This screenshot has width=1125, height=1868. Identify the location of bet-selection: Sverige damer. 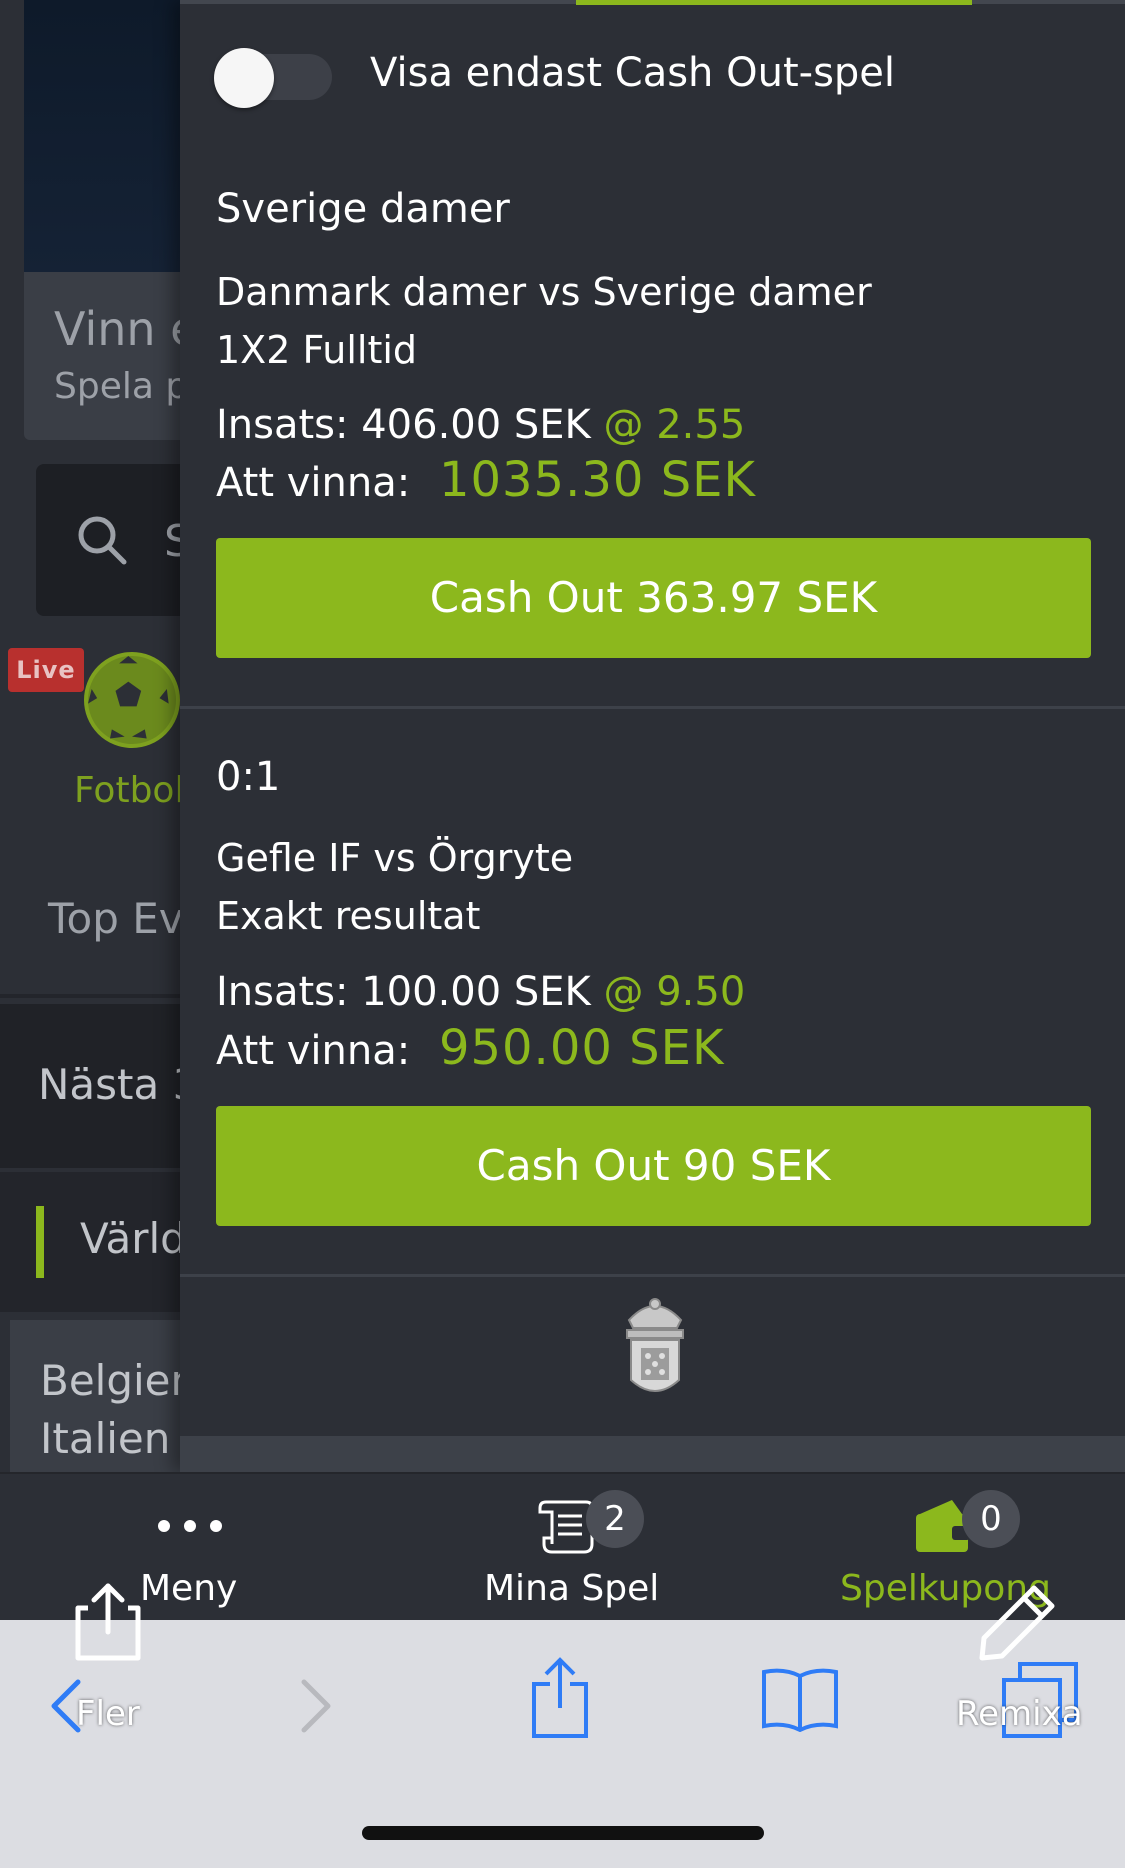
(363, 209).